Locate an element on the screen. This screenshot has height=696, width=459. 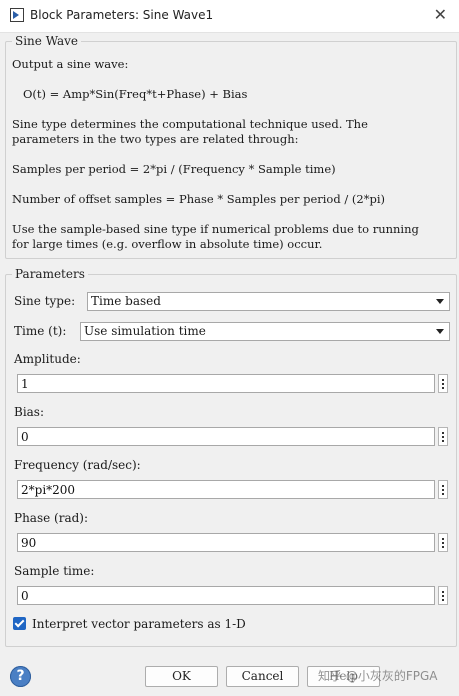
sine-type-value: Time based is located at coordinates (126, 301).